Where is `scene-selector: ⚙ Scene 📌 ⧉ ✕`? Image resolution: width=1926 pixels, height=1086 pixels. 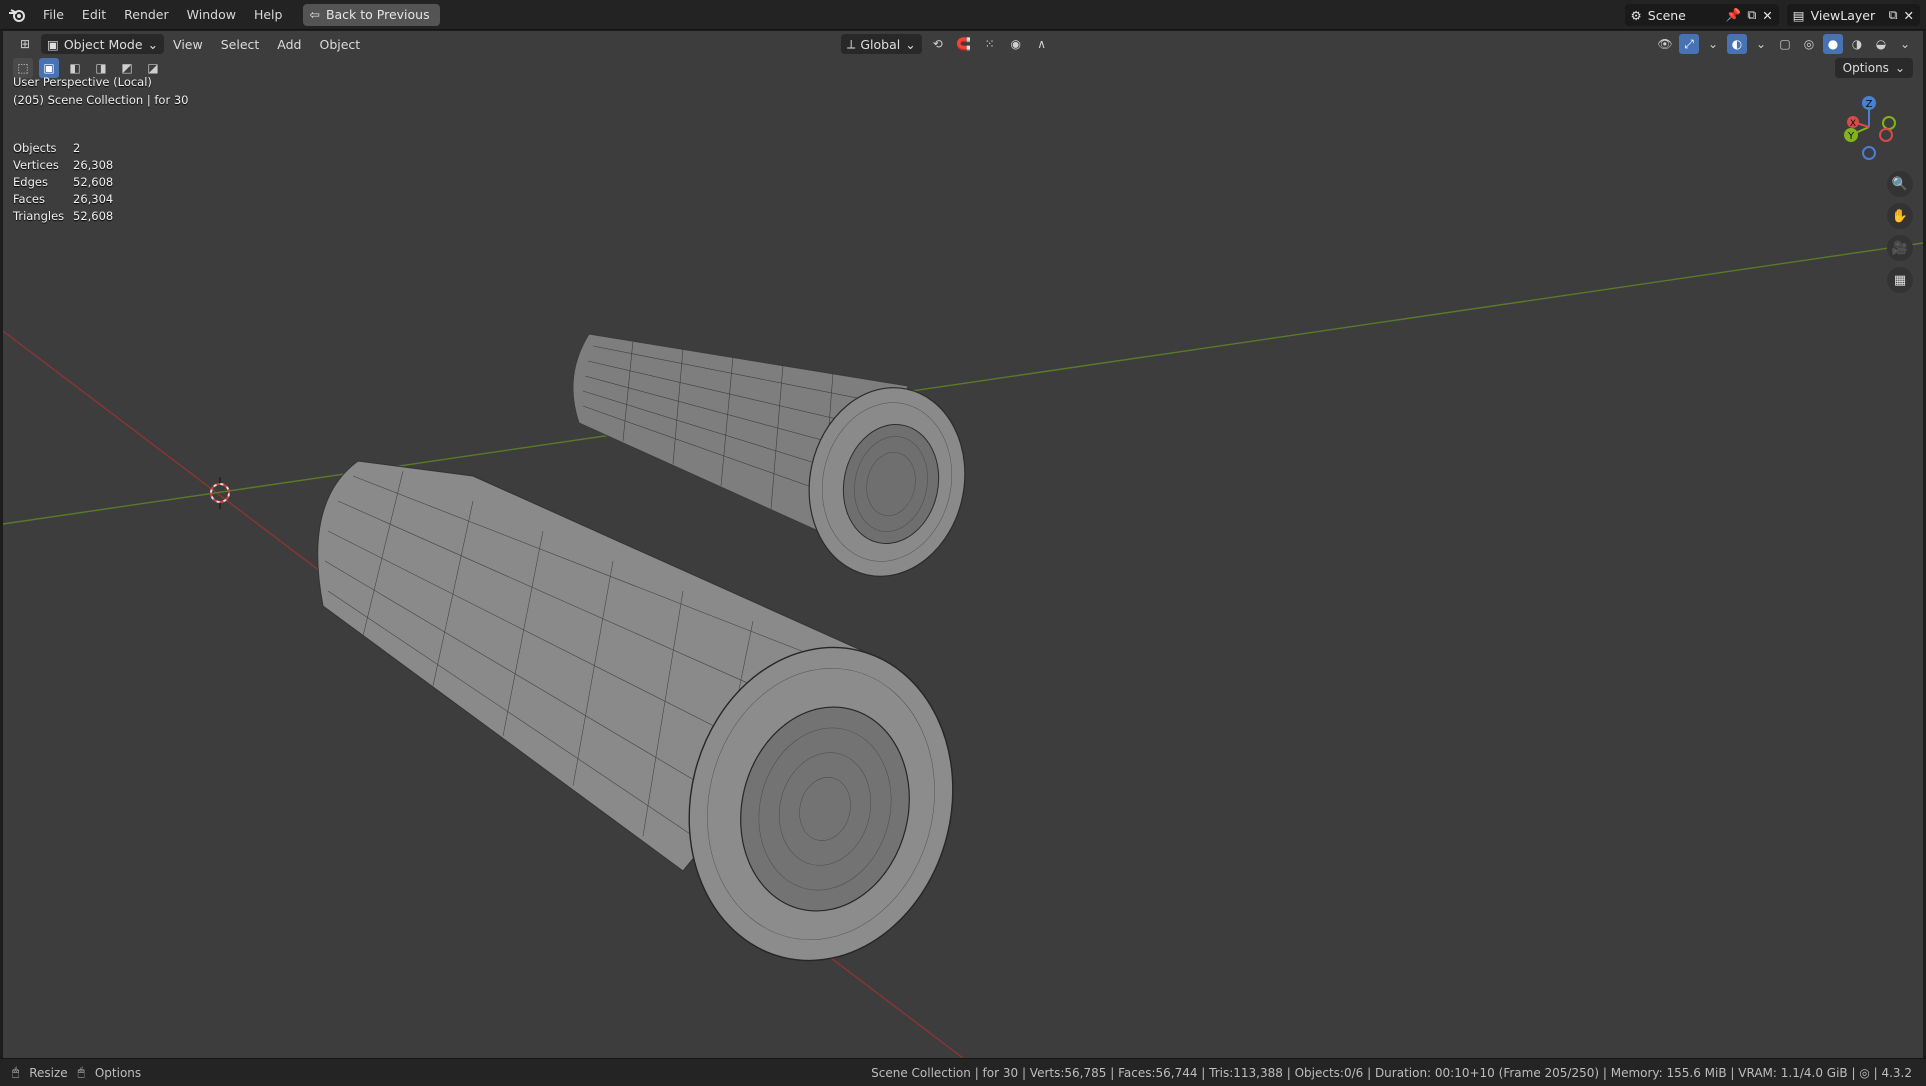
scene-selector: ⚙ Scene 📌 ⧉ ✕ is located at coordinates (1701, 15).